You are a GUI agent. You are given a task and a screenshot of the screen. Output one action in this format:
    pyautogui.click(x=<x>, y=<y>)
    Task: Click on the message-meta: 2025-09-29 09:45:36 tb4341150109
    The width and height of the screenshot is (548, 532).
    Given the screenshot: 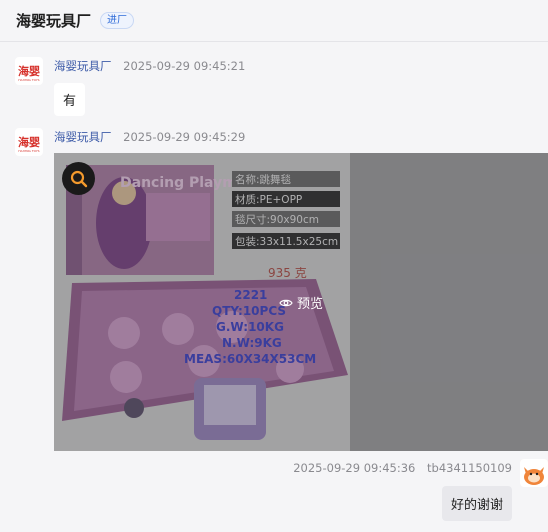 What is the action you would take?
    pyautogui.click(x=402, y=468)
    